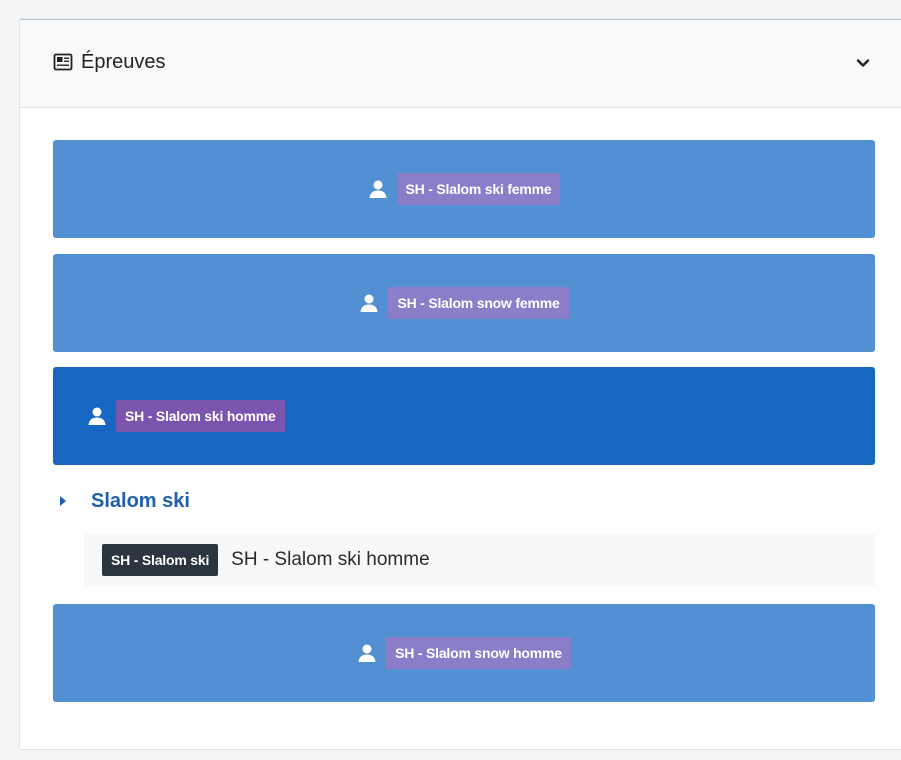 This screenshot has width=901, height=760. What do you see at coordinates (63, 62) in the screenshot?
I see `newspaper-icon` at bounding box center [63, 62].